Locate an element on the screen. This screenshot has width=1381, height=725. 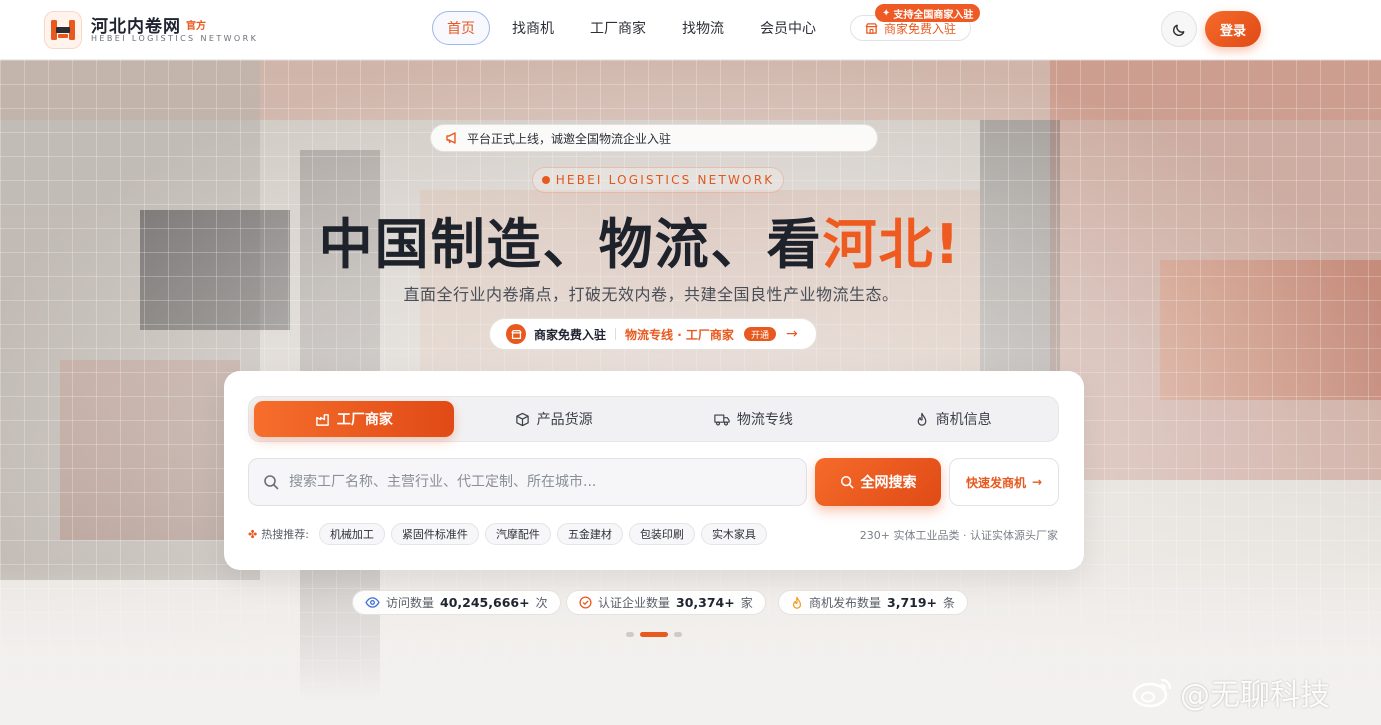
nav-find-logistics: 找物流 is located at coordinates (703, 28).